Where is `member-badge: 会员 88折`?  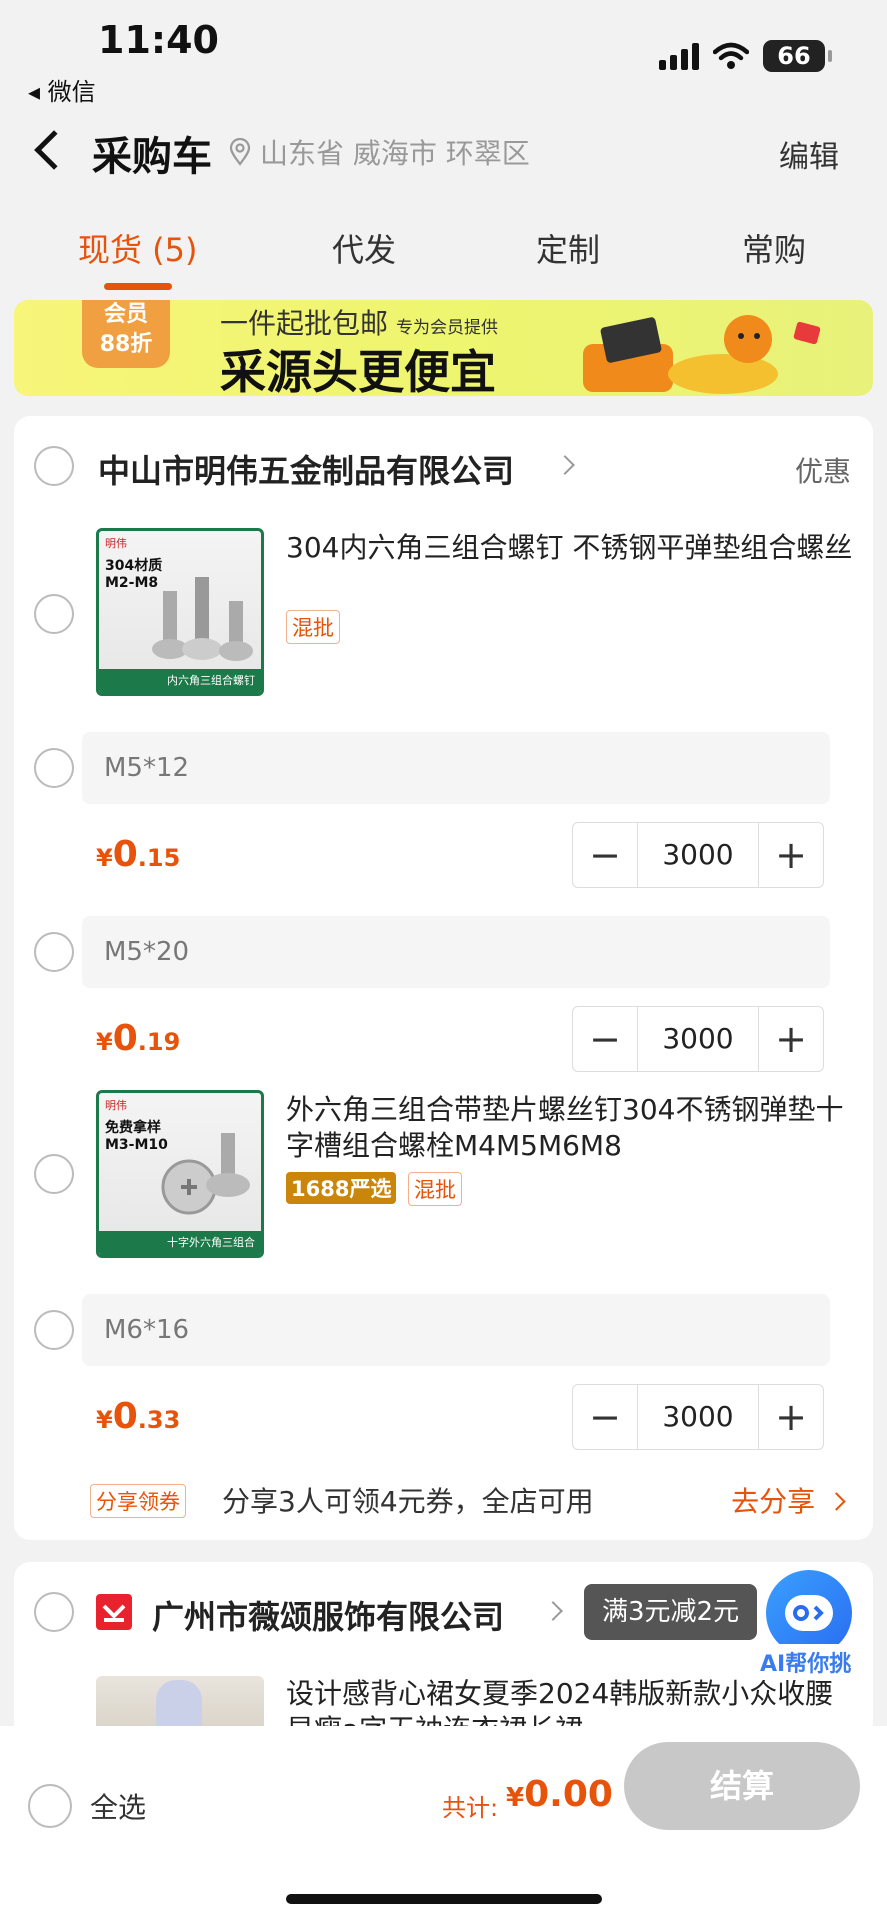 member-badge: 会员 88折 is located at coordinates (126, 334).